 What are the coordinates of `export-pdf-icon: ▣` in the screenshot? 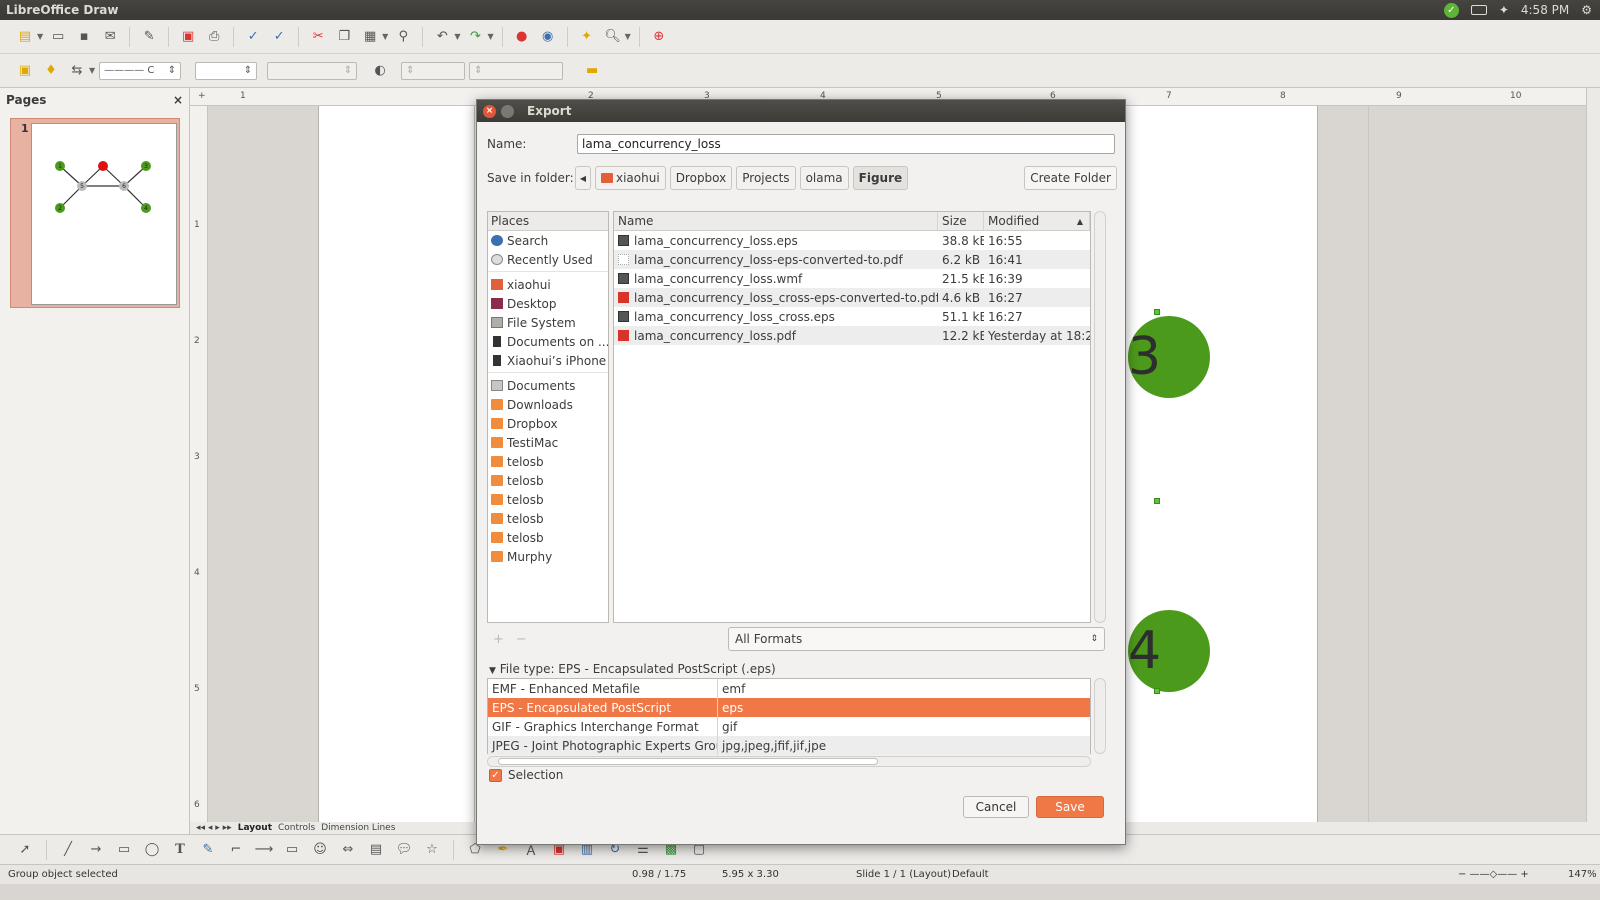 It's located at (188, 37).